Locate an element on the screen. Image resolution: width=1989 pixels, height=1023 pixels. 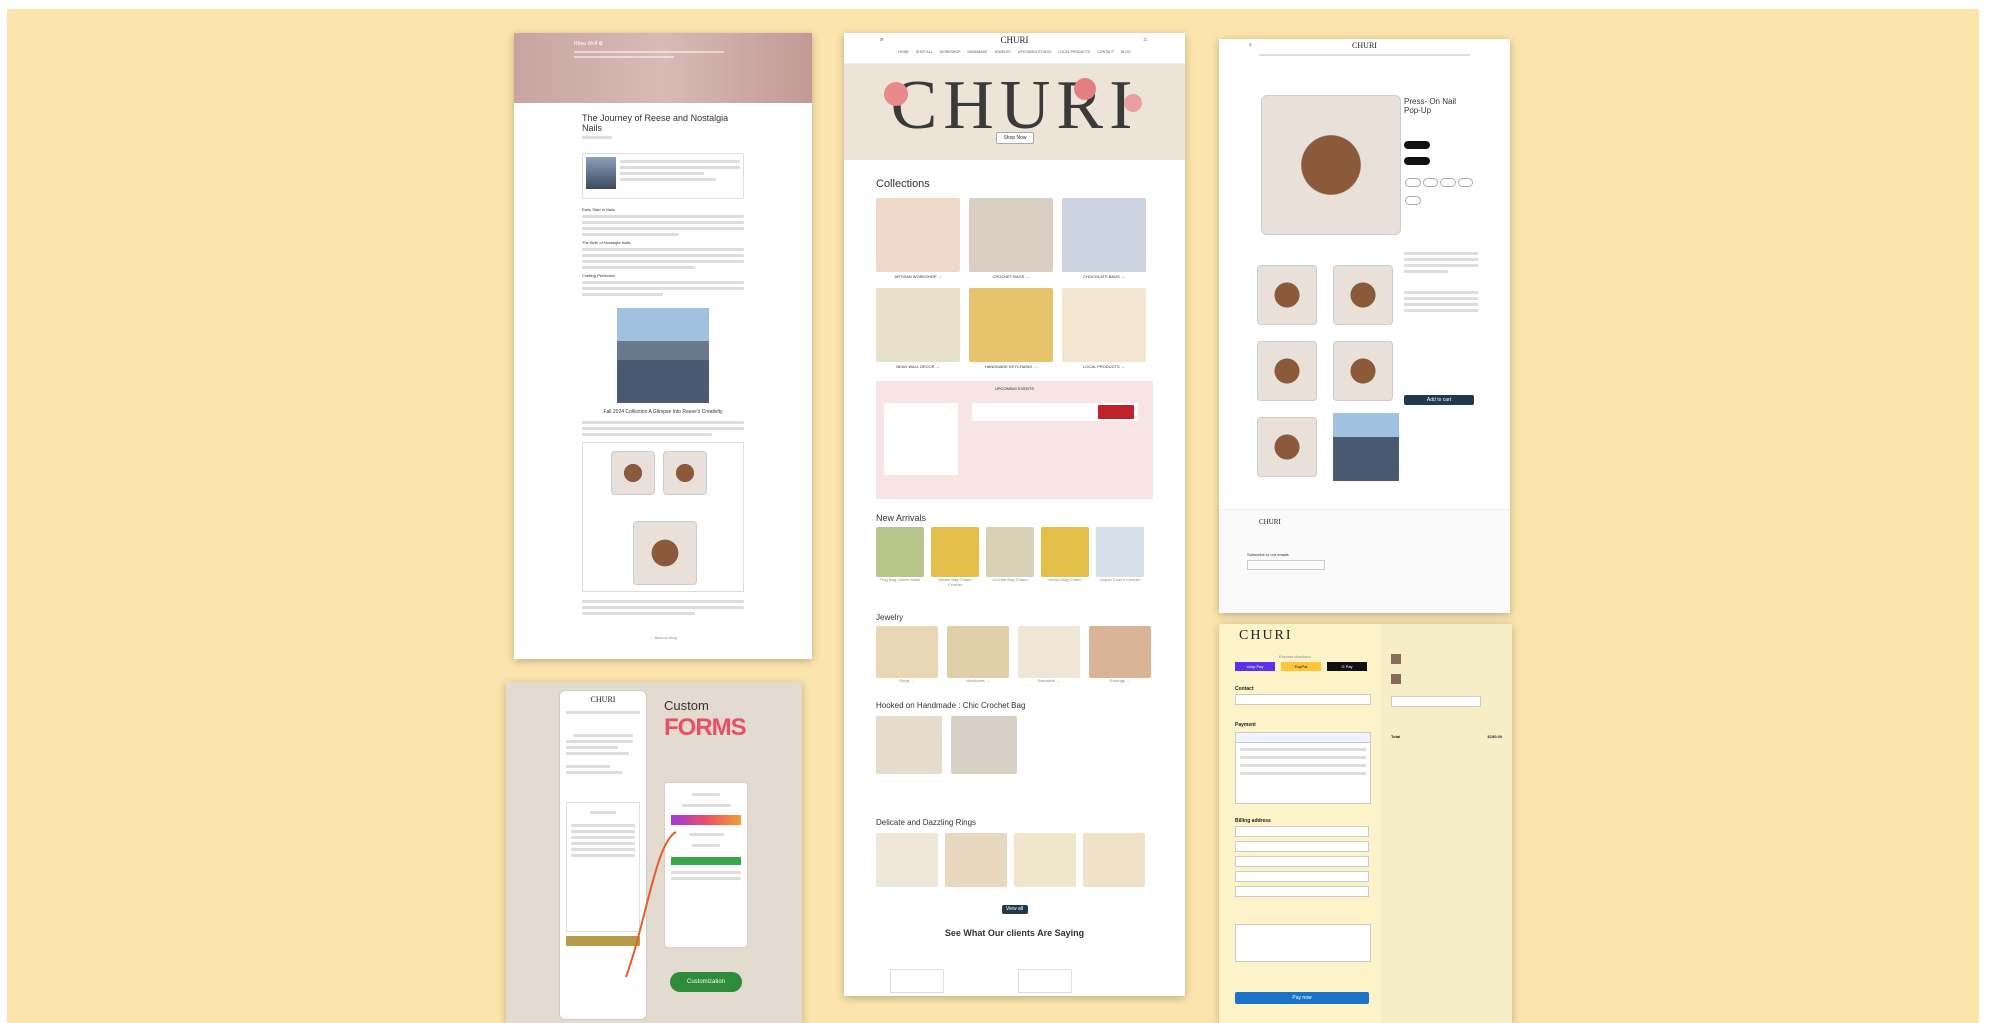
gpay-button: G Pay is located at coordinates (1347, 666).